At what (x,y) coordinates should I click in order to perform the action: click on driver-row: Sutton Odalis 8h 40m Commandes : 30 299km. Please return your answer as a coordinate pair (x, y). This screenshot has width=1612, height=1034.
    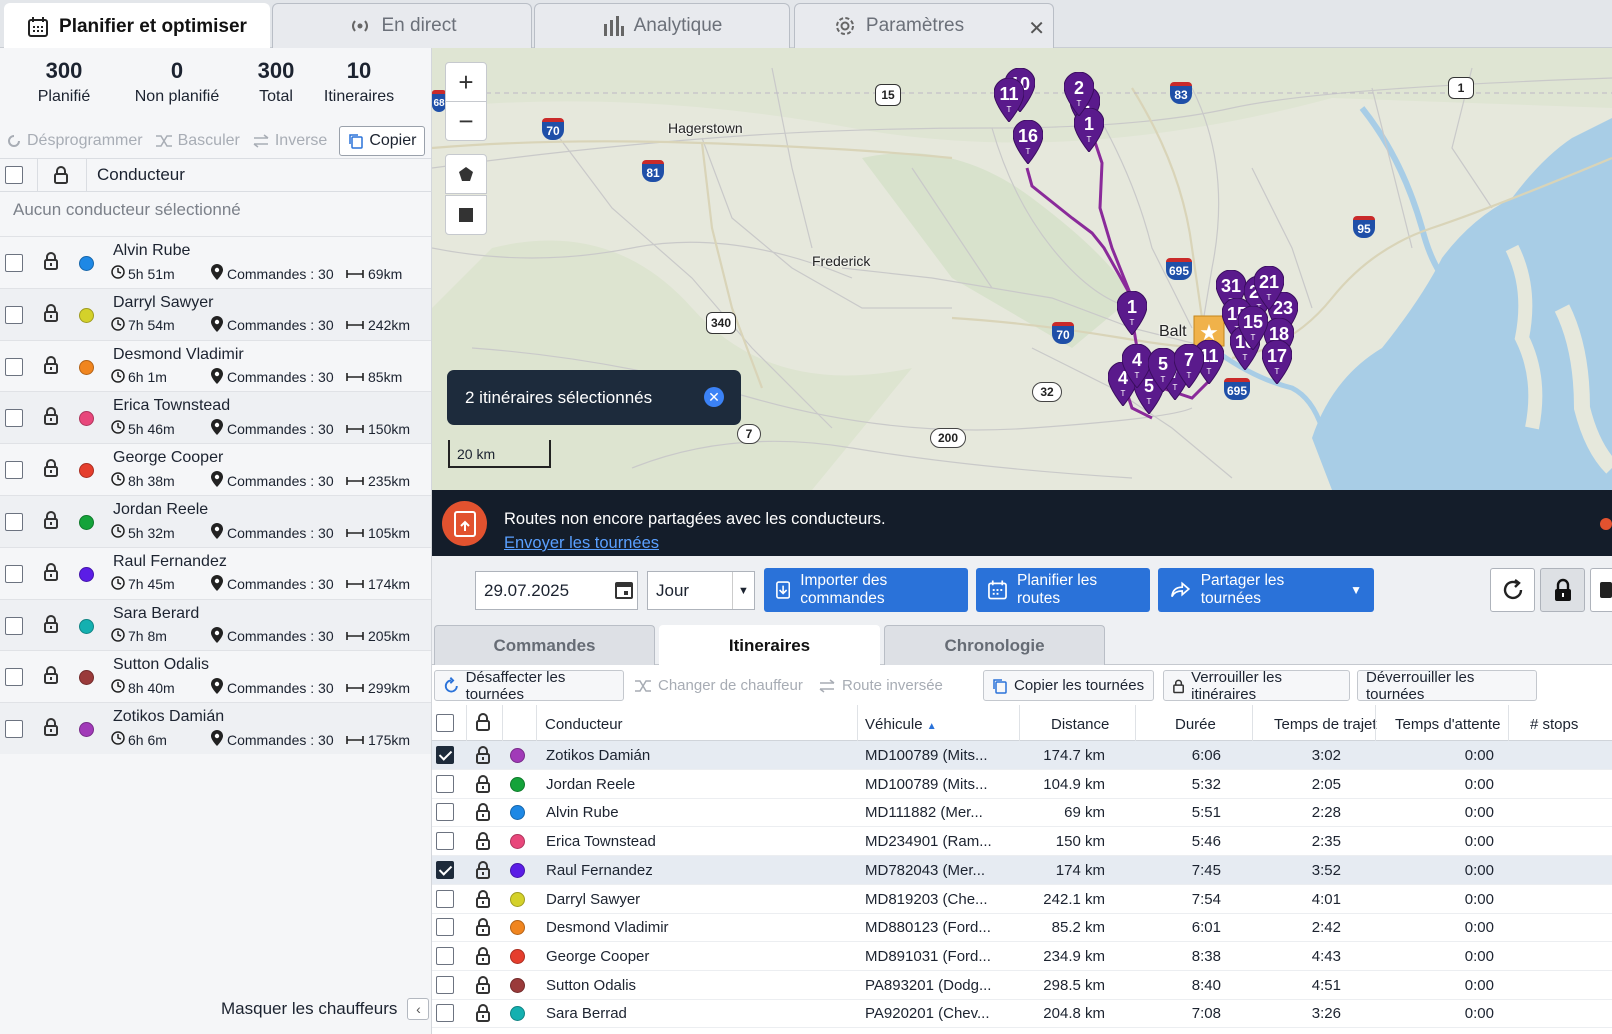
    Looking at the image, I should click on (215, 676).